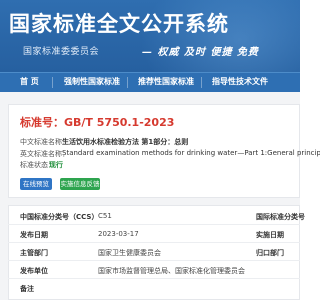  Describe the element at coordinates (105, 216) in the screenshot. I see `ccs-value: C51` at that location.